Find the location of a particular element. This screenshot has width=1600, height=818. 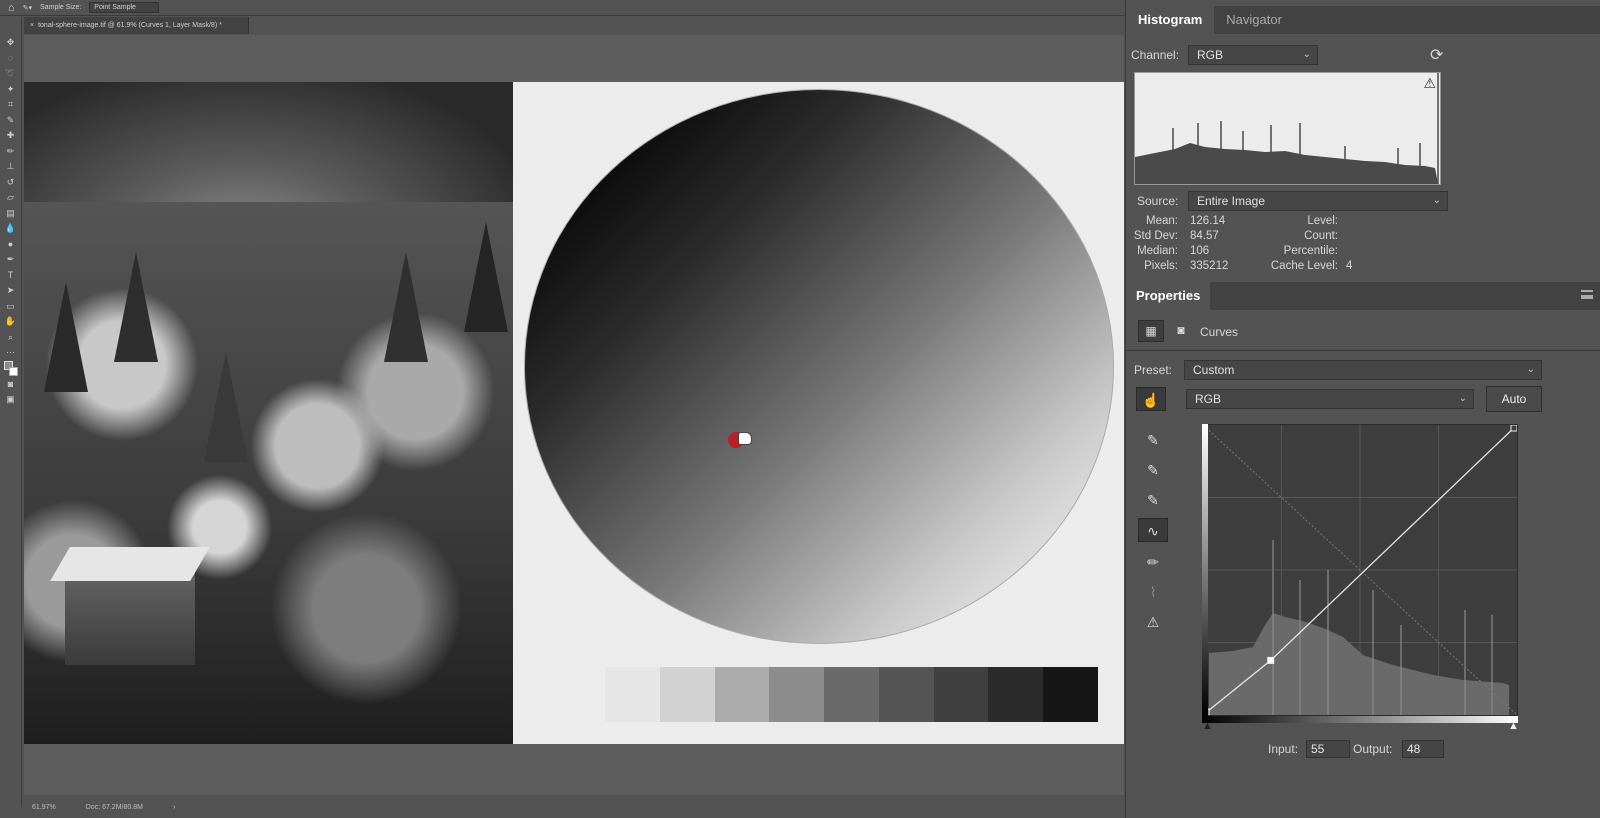

curves-graph is located at coordinates (1360, 570).